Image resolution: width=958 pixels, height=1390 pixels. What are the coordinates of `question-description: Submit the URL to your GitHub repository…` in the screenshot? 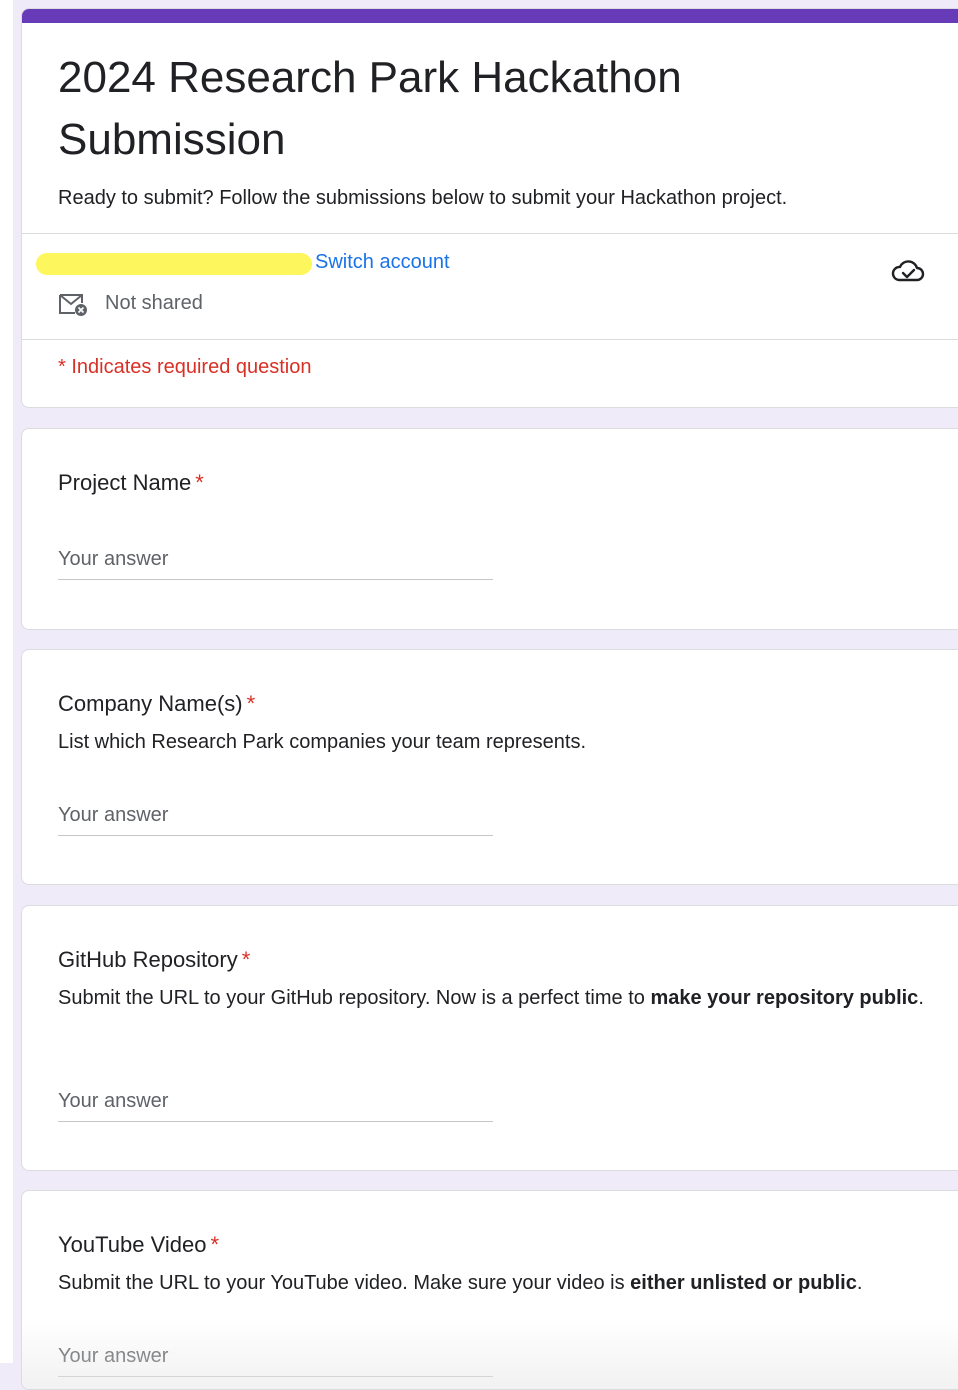 It's located at (493, 998).